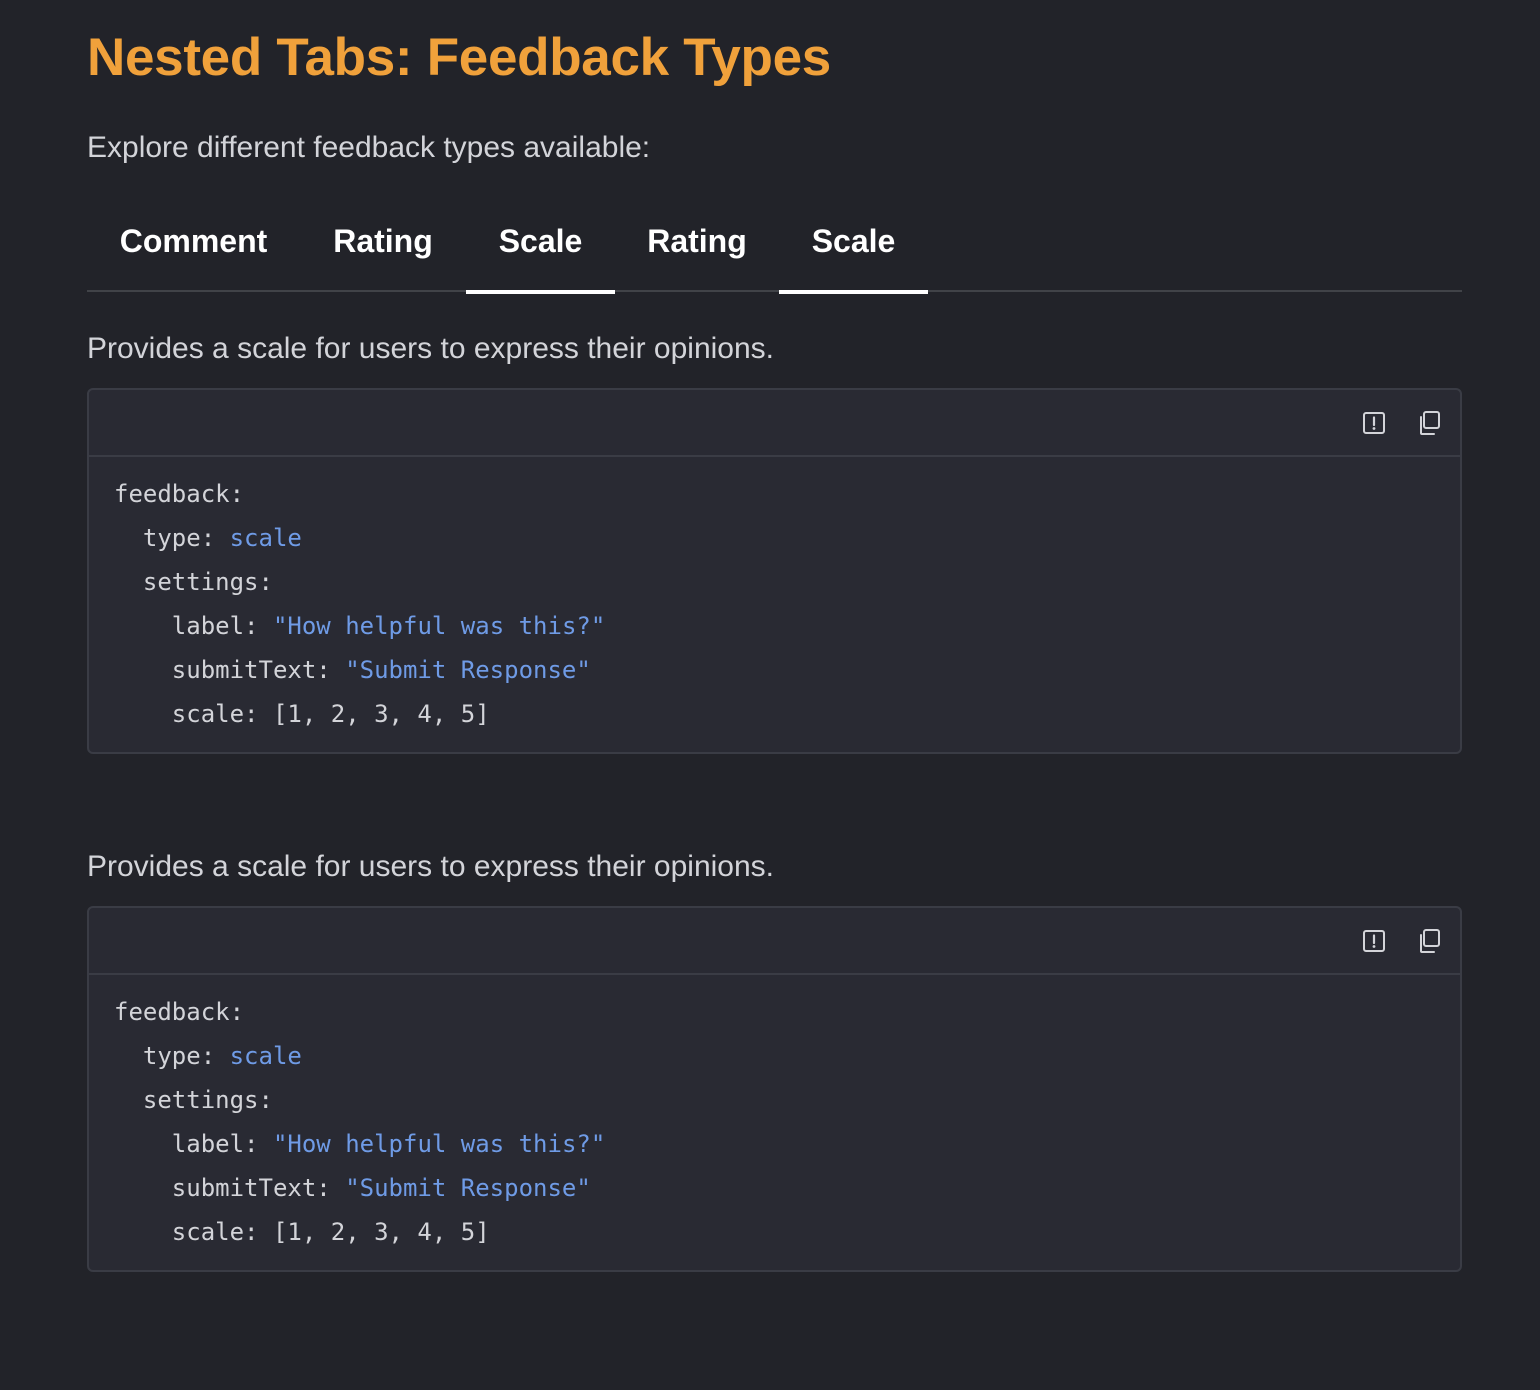 This screenshot has width=1540, height=1390. Describe the element at coordinates (540, 245) in the screenshot. I see `tab-scale: Scale` at that location.